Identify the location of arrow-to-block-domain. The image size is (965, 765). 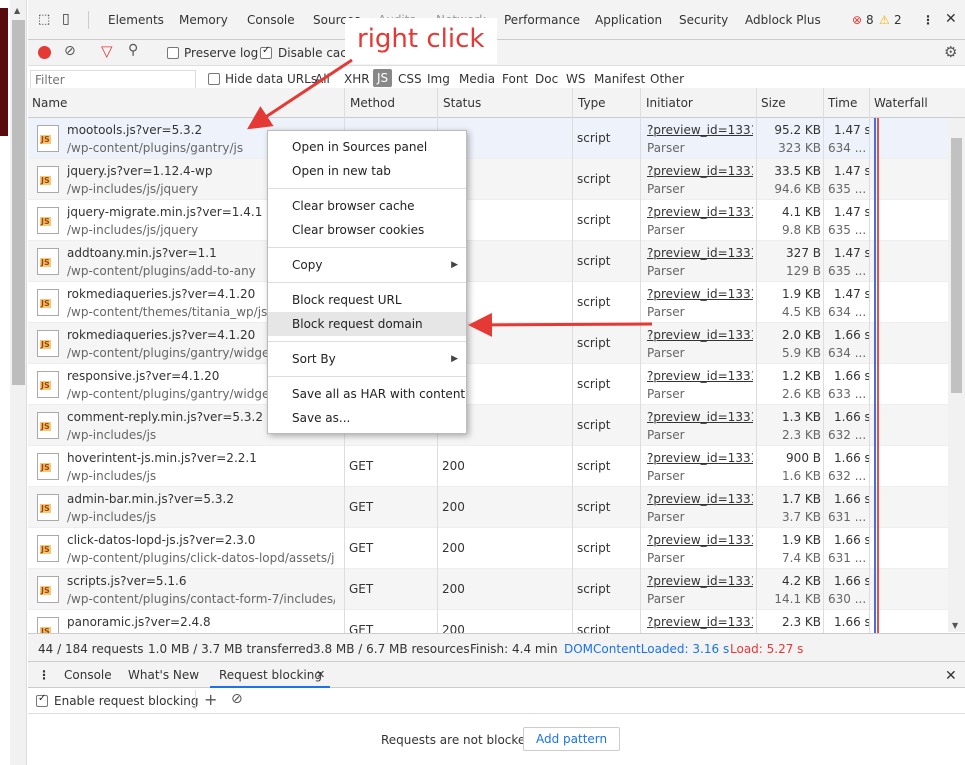
(560, 324).